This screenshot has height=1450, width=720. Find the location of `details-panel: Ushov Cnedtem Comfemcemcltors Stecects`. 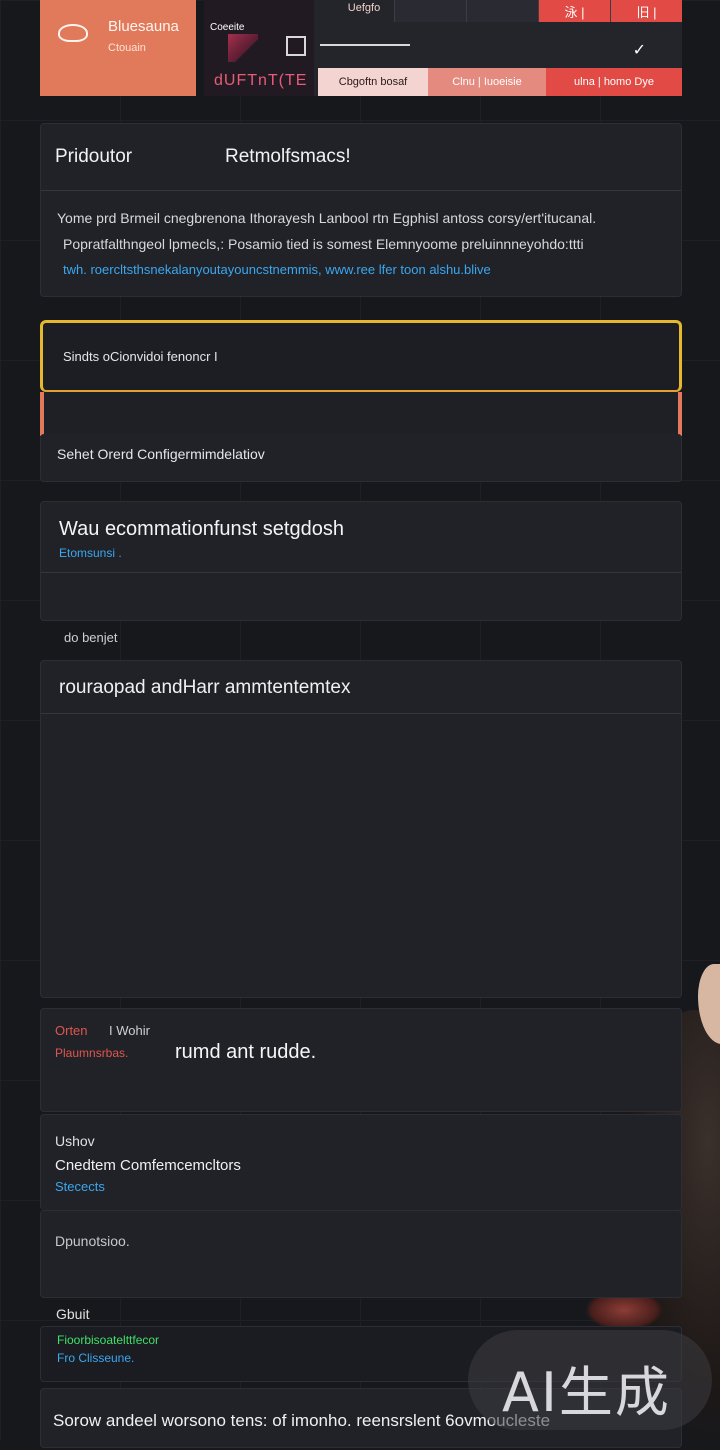

details-panel: Ushov Cnedtem Comfemcemcltors Stecects is located at coordinates (361, 1162).